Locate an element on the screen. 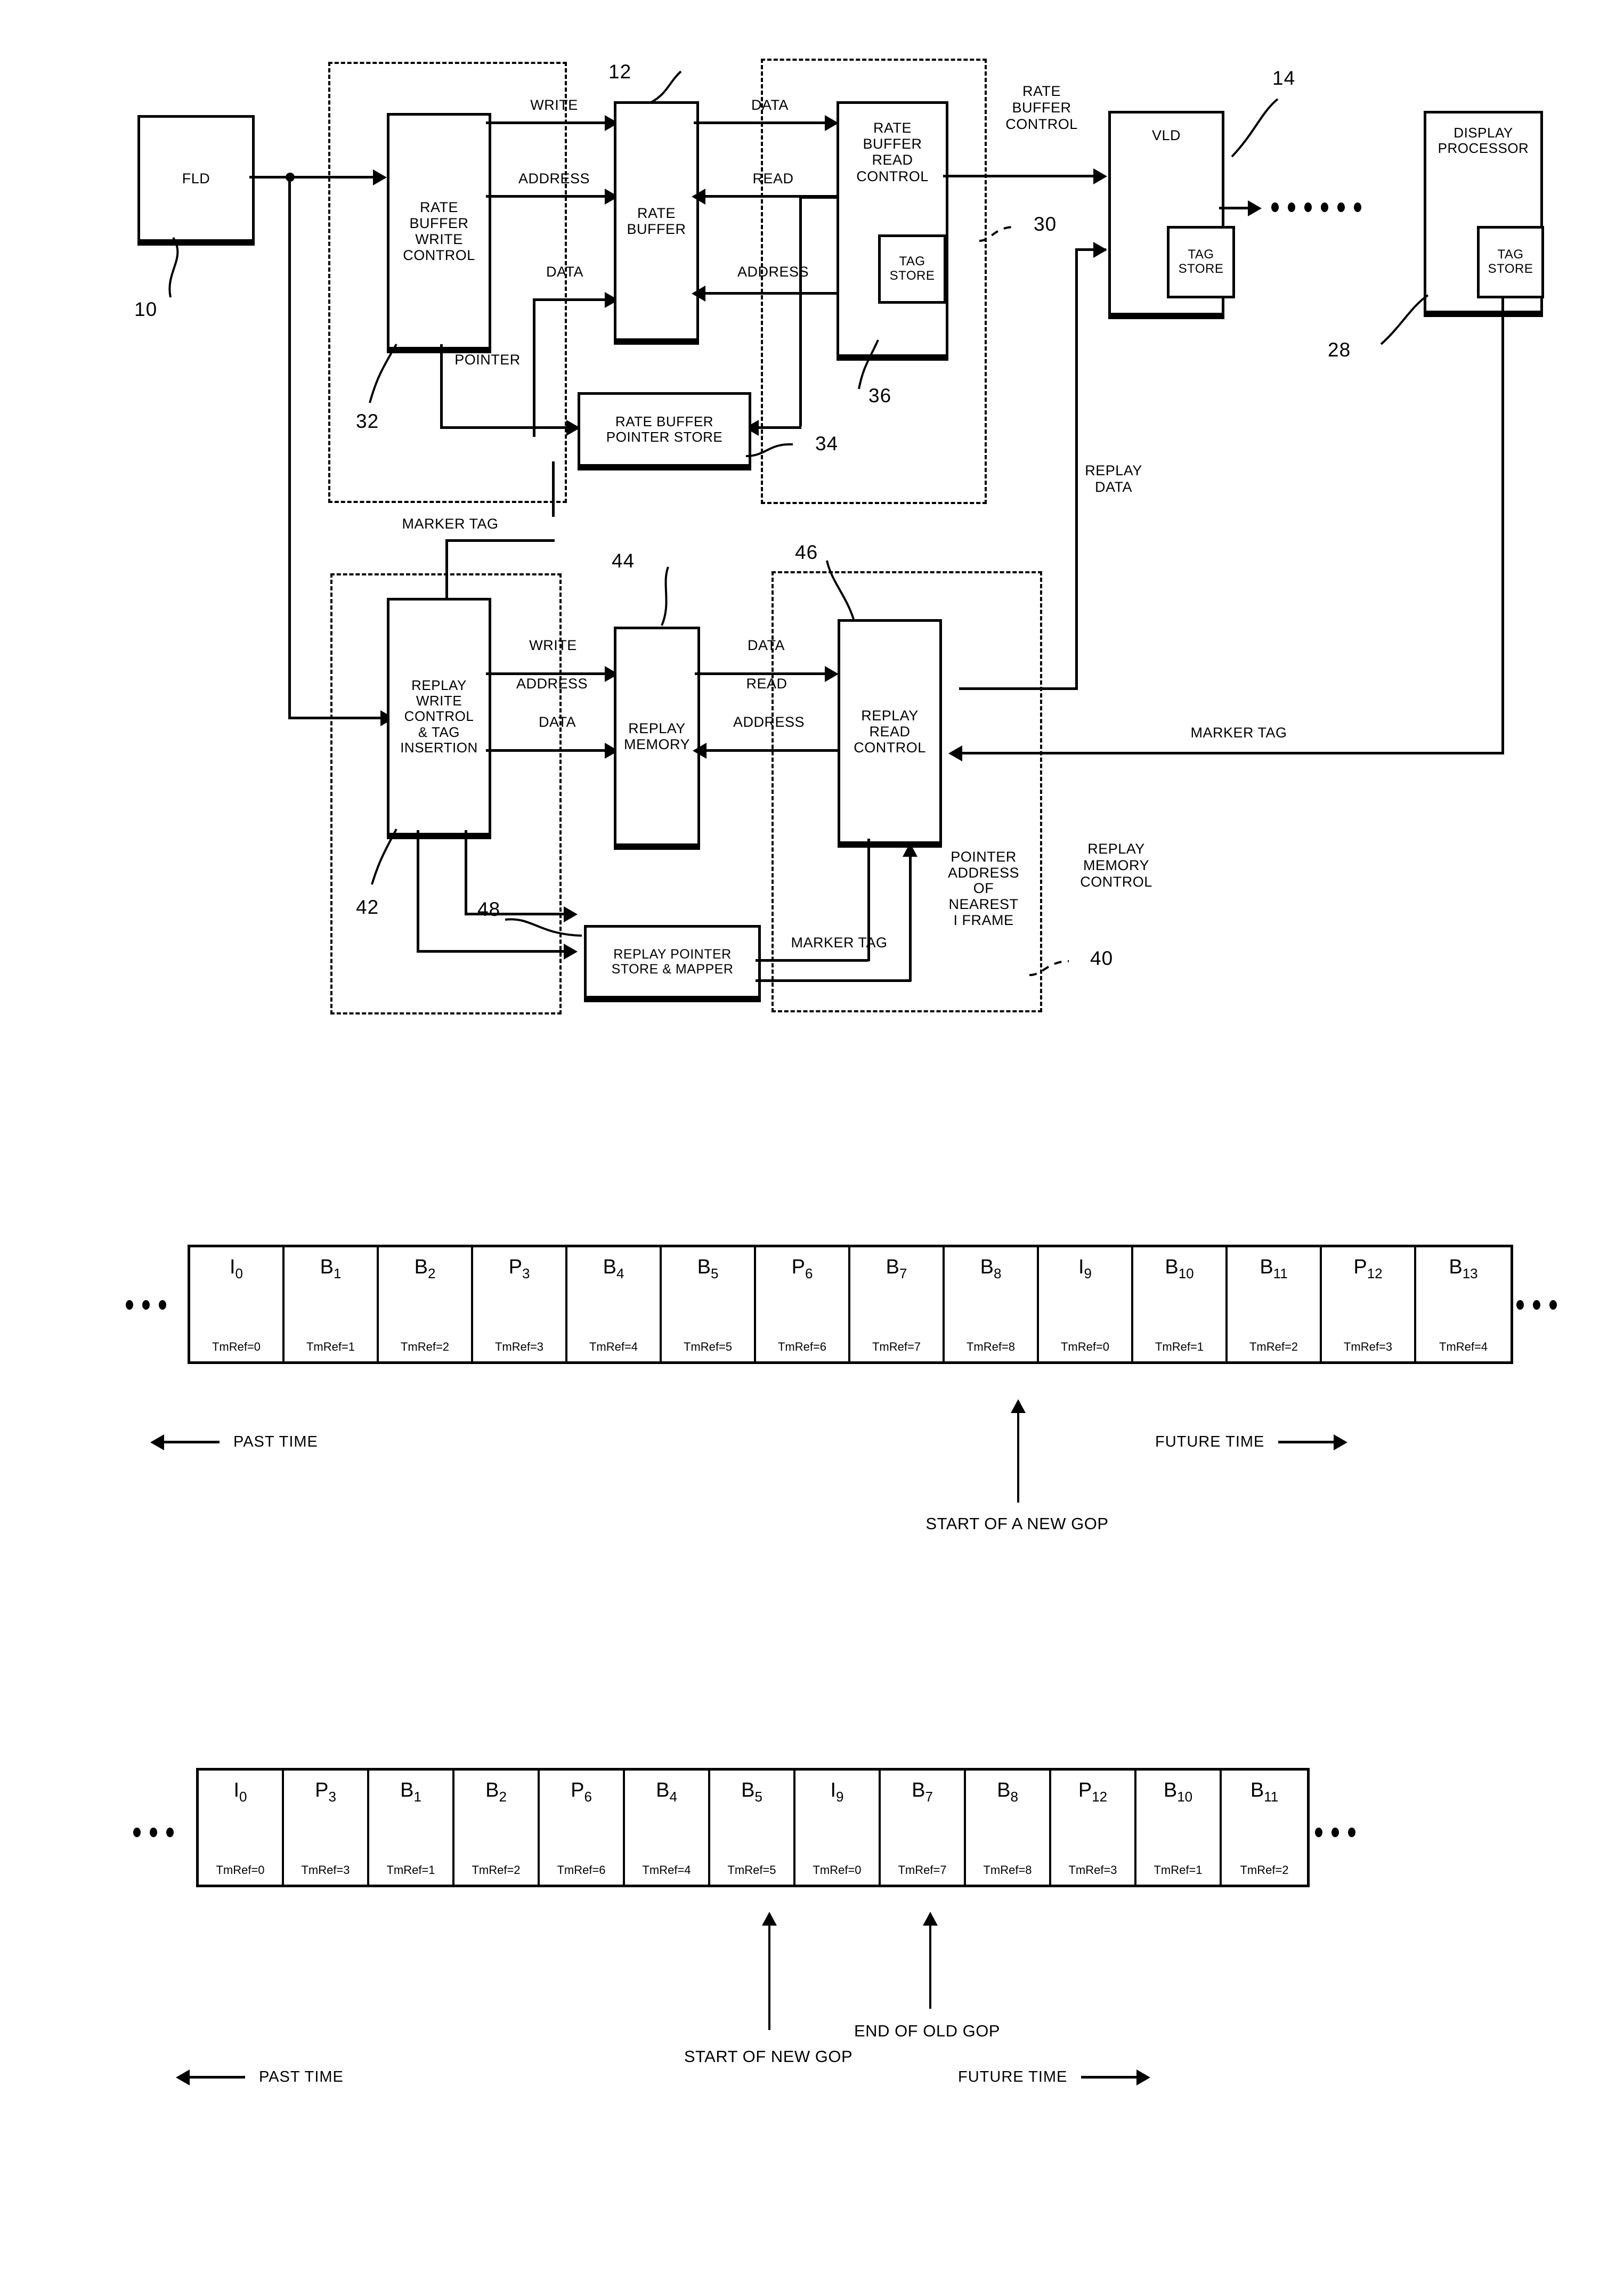  block-tag-store-rbrc-label: TAG STORE is located at coordinates (912, 268).